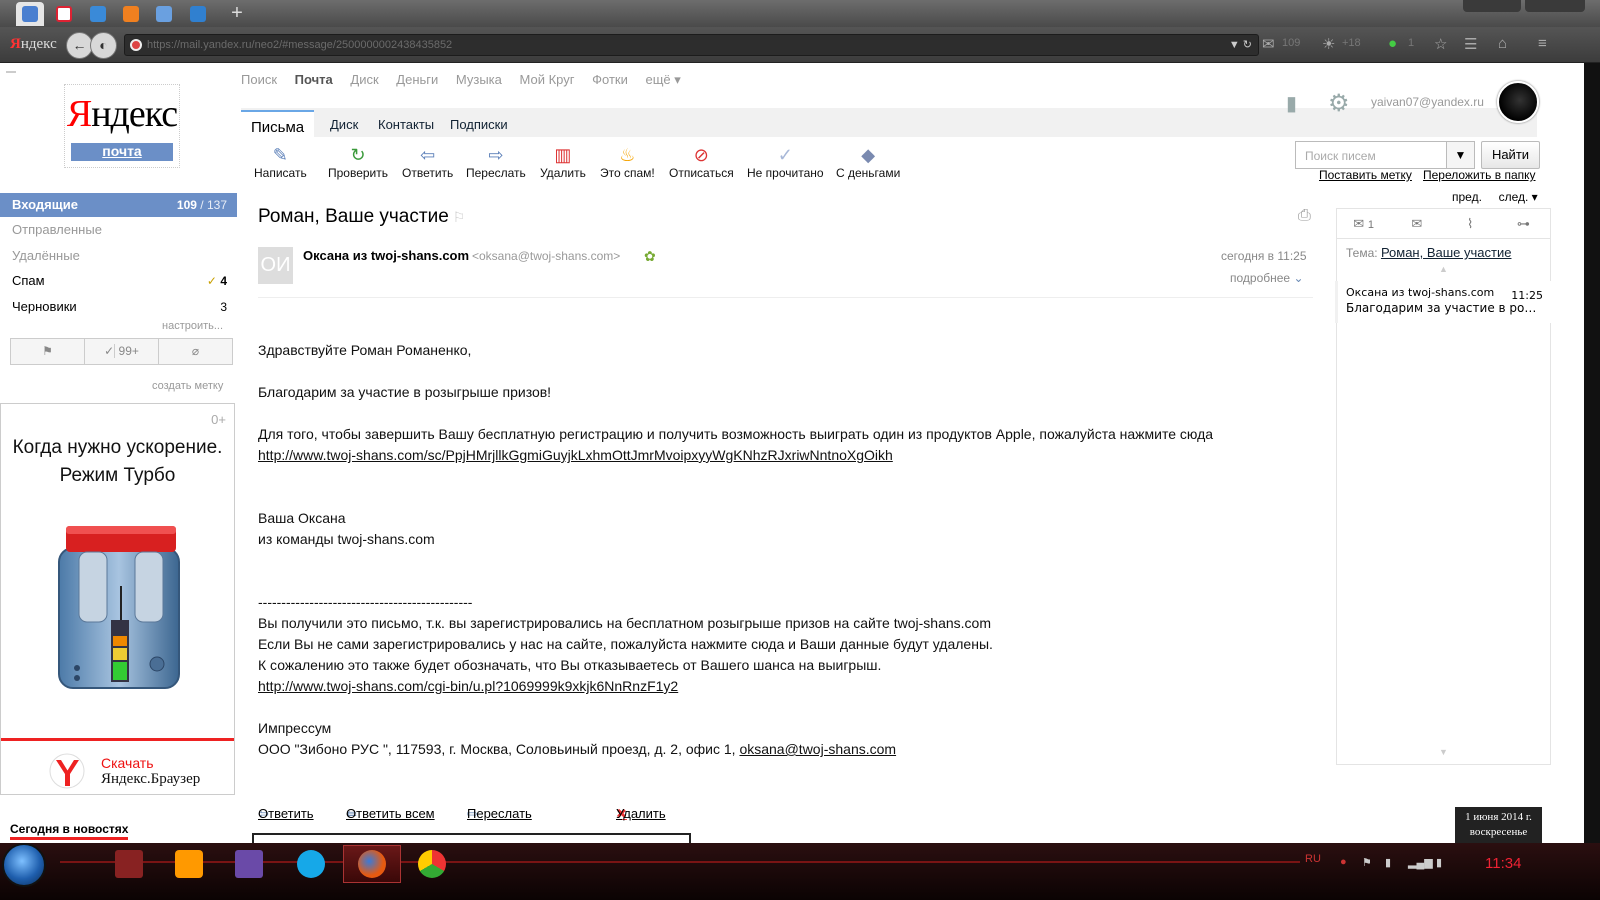  I want to click on move-folder-link: Переложить в папку, so click(1479, 175).